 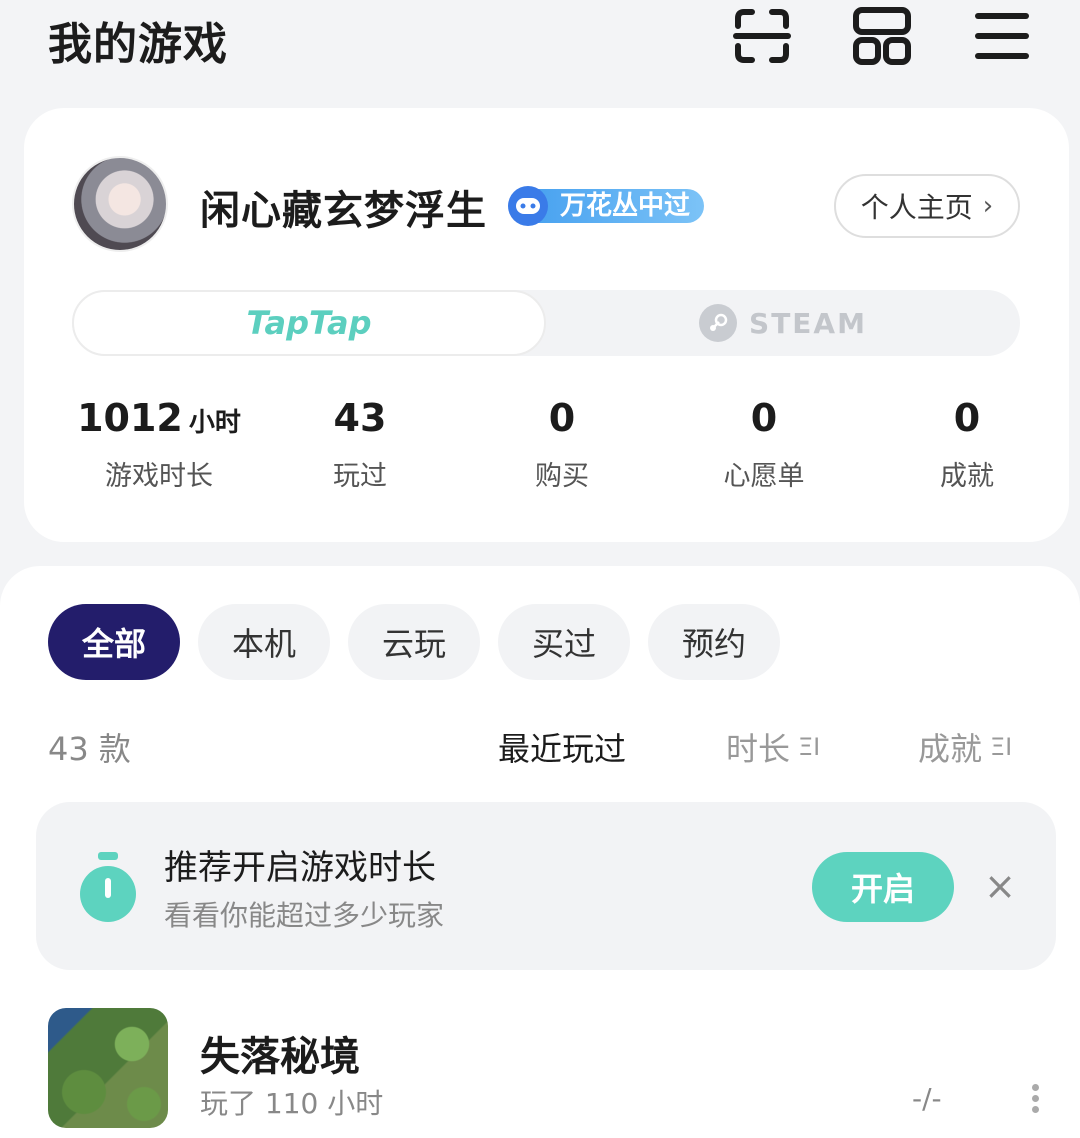 What do you see at coordinates (764, 476) in the screenshot?
I see `stat-label: 心愿单` at bounding box center [764, 476].